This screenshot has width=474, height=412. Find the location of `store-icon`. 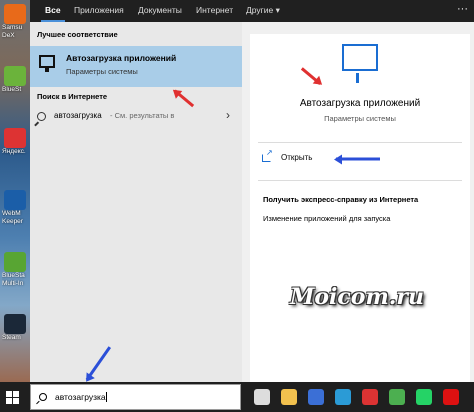

store-icon is located at coordinates (316, 397).